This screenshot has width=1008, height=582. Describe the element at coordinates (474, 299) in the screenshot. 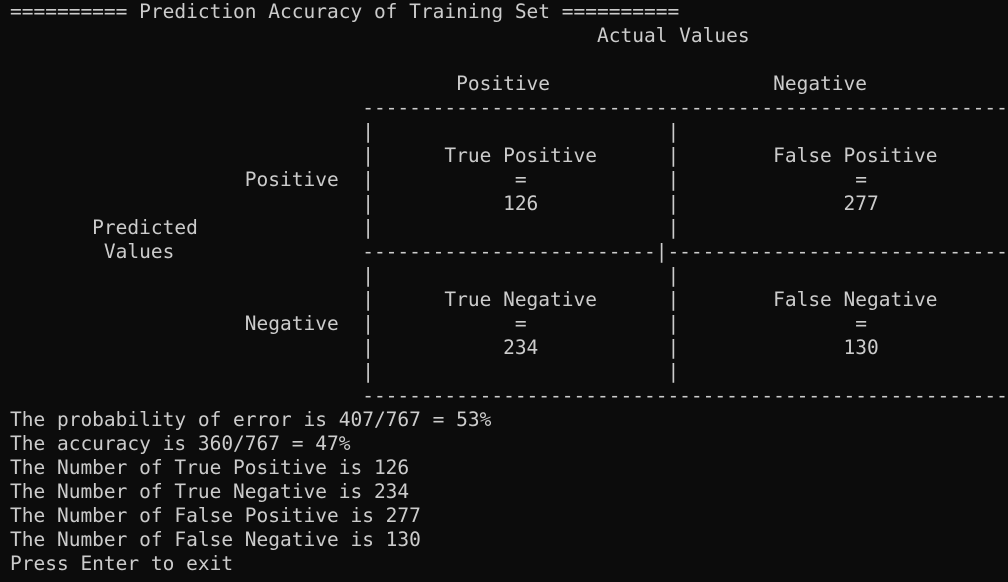

I see `console-line: | True Negative | False Negative` at that location.